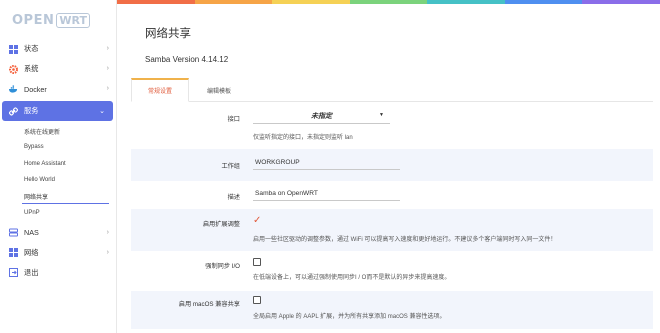 The width and height of the screenshot is (660, 333). I want to click on dropdown-caret-icon: ▼, so click(381, 115).